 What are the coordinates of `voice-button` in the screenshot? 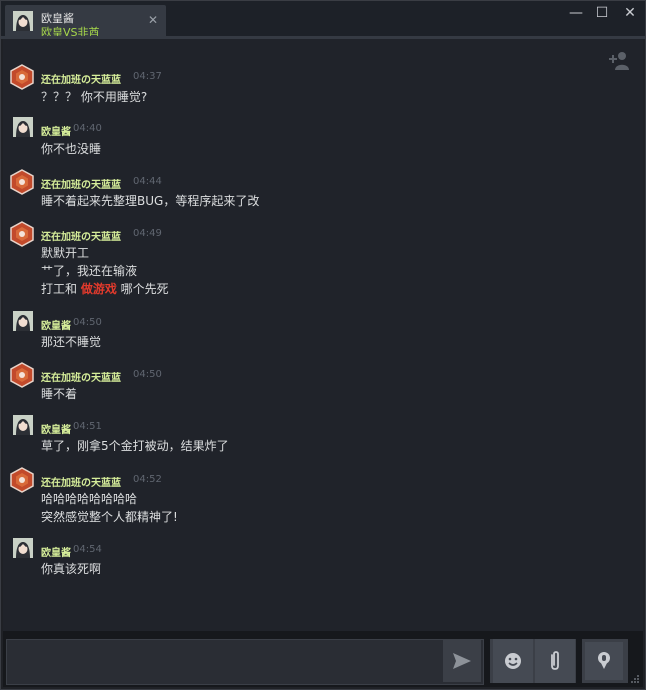 It's located at (604, 661).